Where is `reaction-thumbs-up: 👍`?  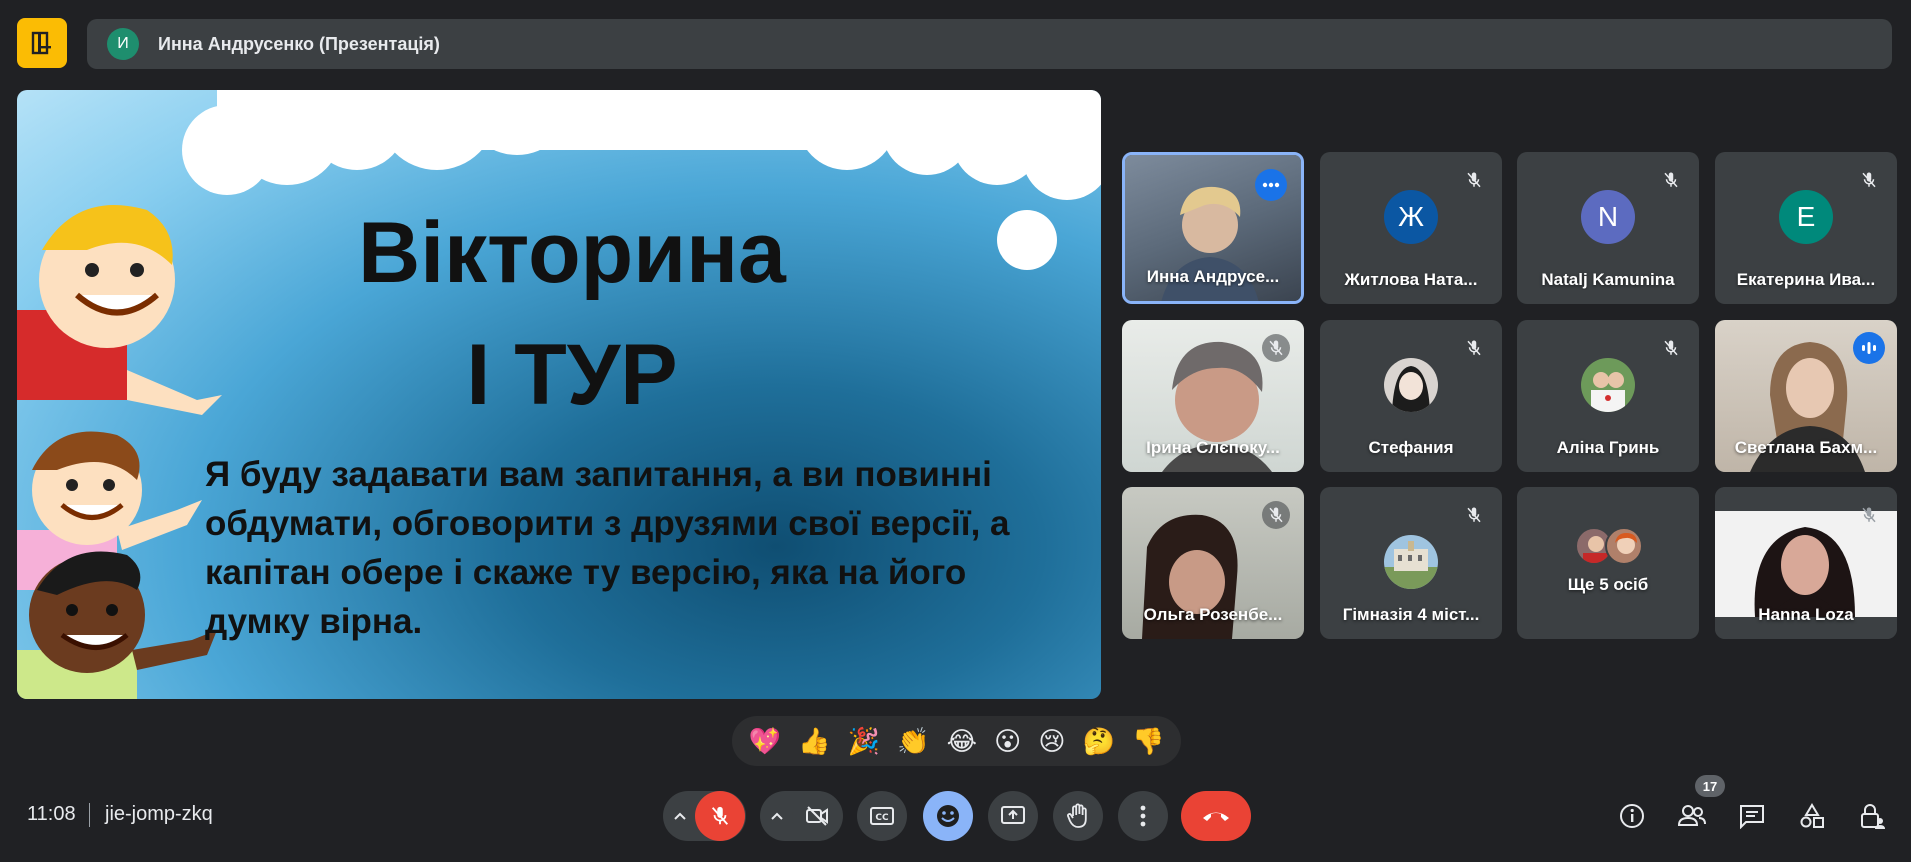
reaction-thumbs-up: 👍 is located at coordinates (814, 741).